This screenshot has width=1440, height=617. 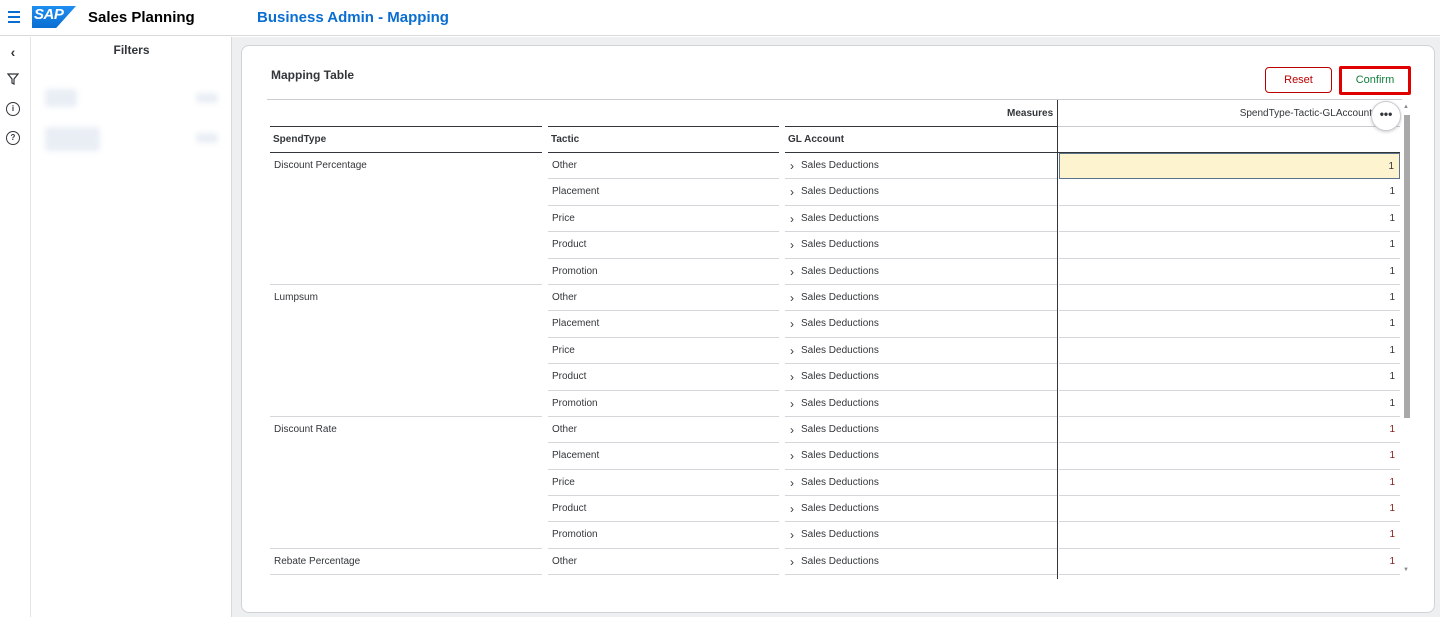 I want to click on cell-spendtype: Lumpsum, so click(x=406, y=298).